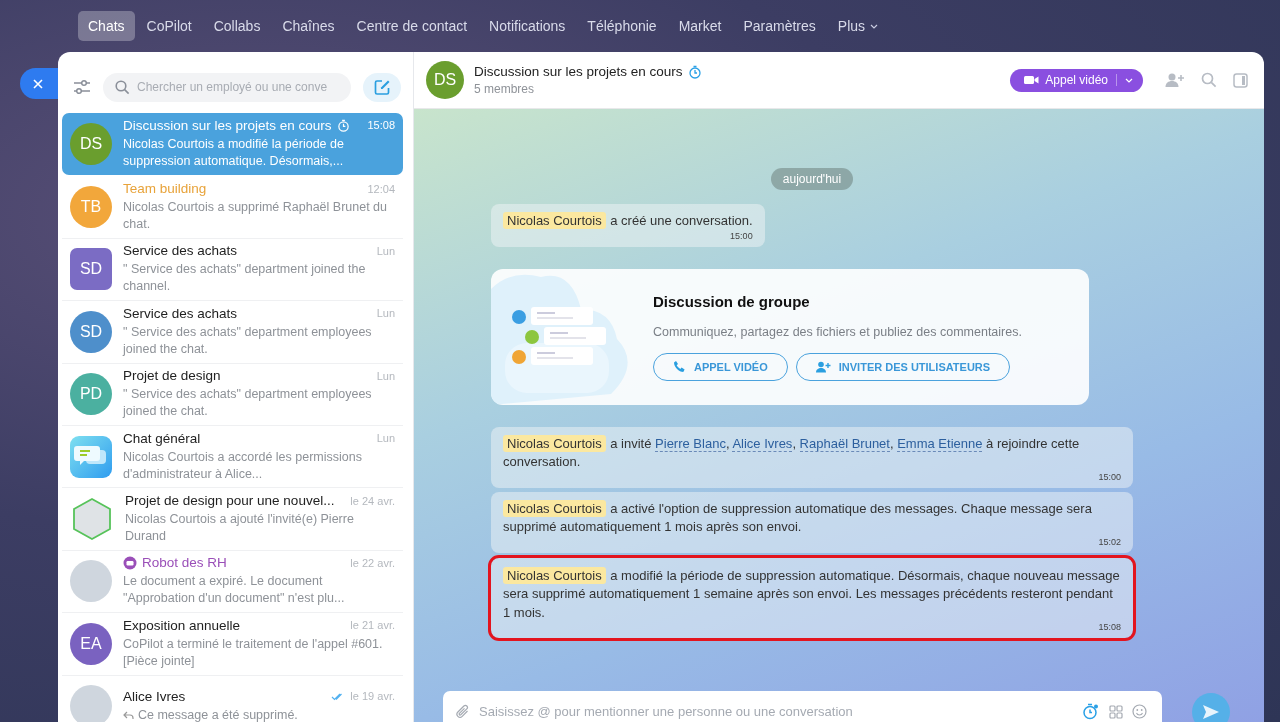 The width and height of the screenshot is (1280, 722). What do you see at coordinates (237, 26) in the screenshot?
I see `nav-tab: Collabs` at bounding box center [237, 26].